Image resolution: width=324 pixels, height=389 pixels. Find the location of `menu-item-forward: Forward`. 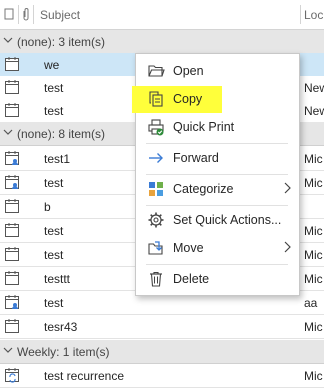

menu-item-forward: Forward is located at coordinates (217, 158).